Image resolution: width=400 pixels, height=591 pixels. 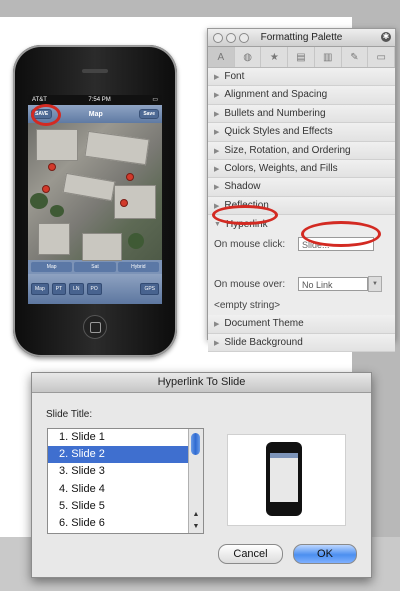 I want to click on toolbar-ln: LN, so click(x=76, y=289).